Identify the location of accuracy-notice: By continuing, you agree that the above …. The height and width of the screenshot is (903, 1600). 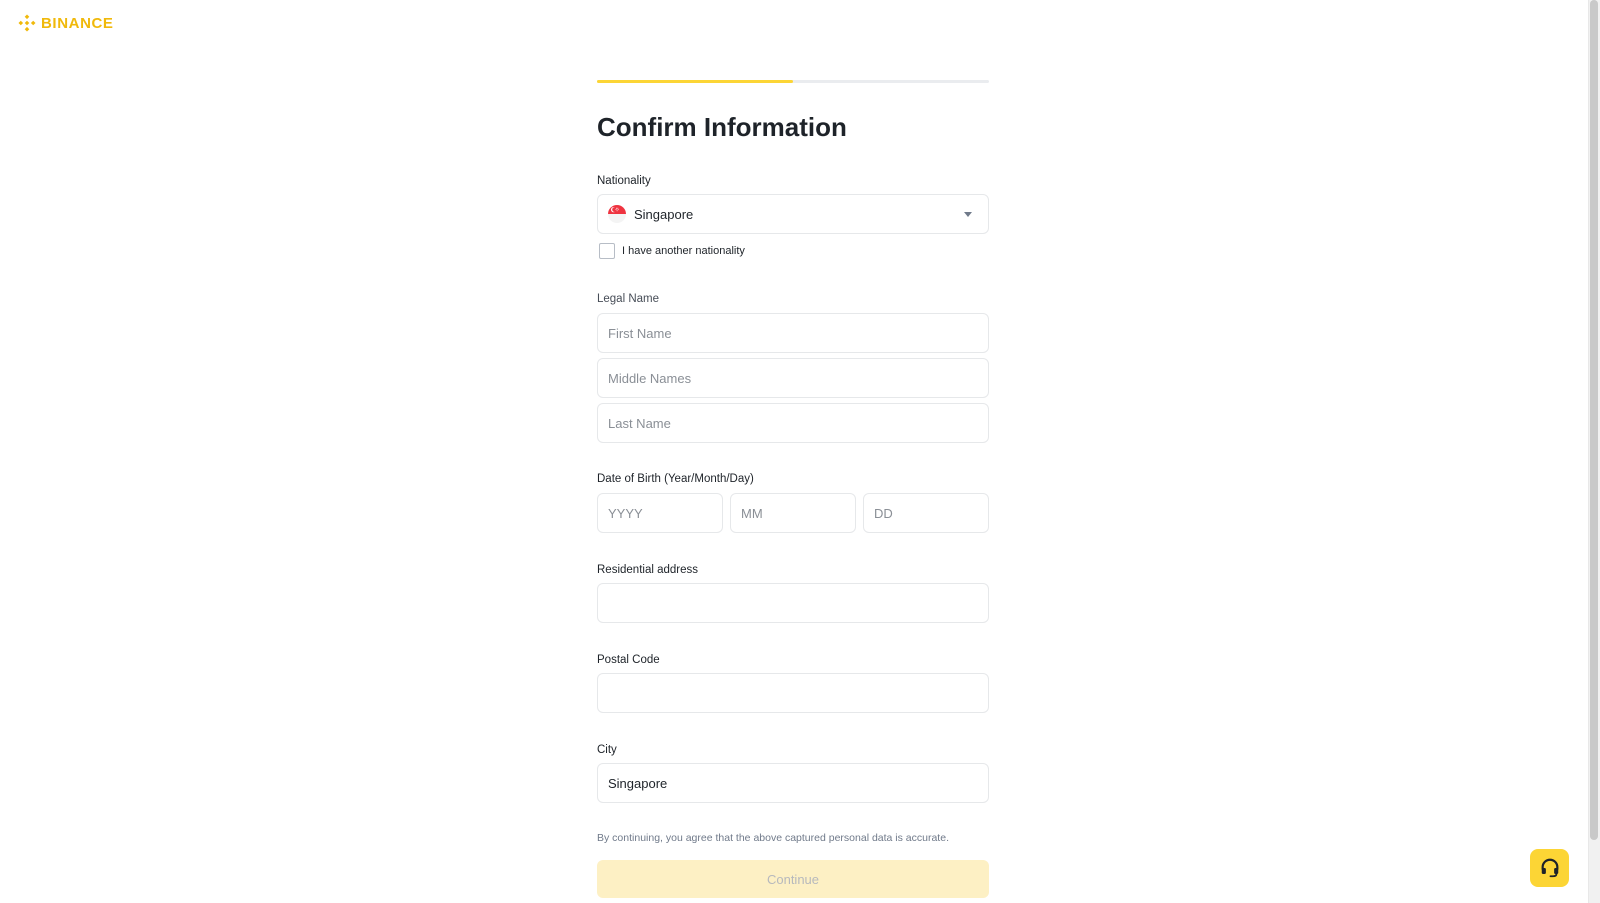
(773, 838).